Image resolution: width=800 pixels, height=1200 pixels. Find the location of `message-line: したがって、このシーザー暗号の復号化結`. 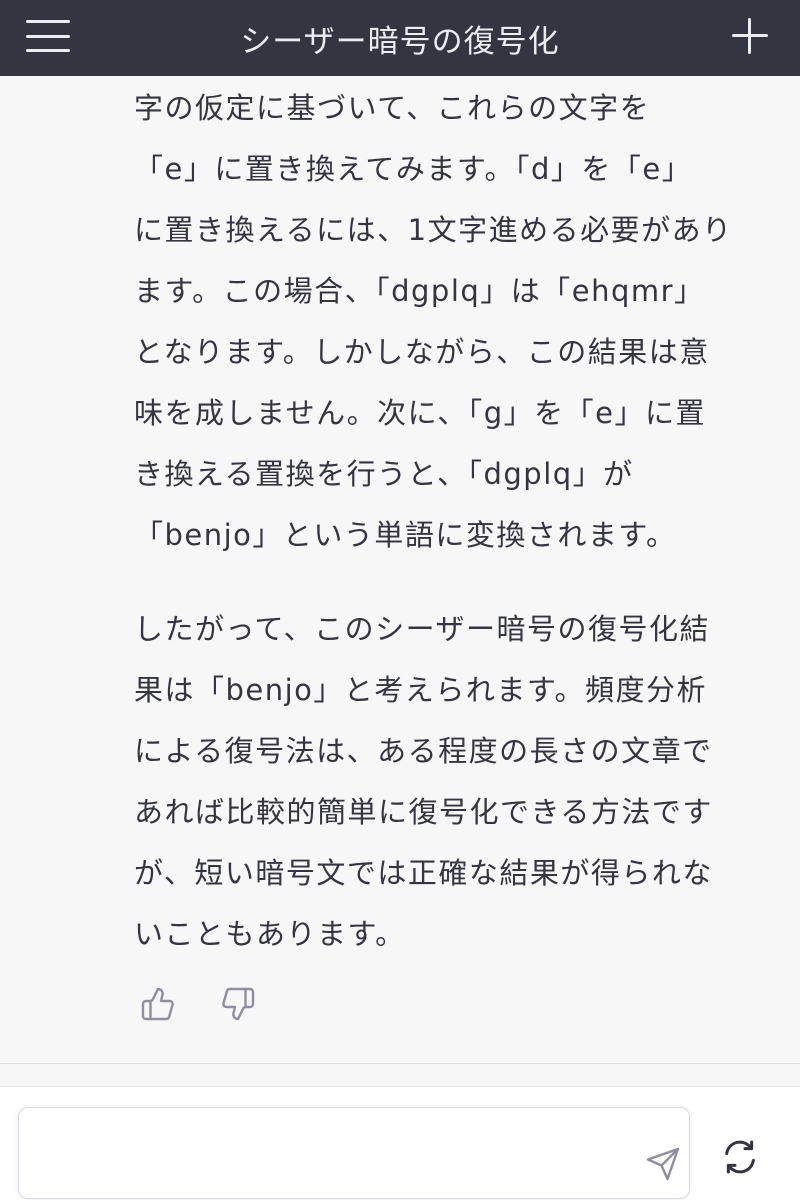

message-line: したがって、このシーザー暗号の復号化結 is located at coordinates (422, 629).